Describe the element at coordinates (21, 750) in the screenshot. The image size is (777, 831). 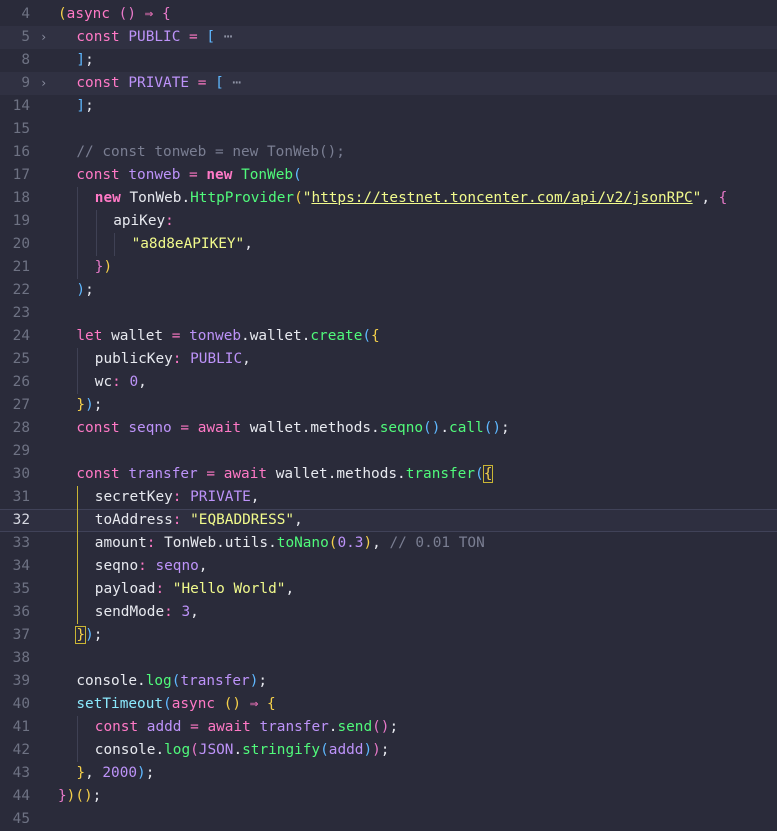
I see `line-number: 42` at that location.